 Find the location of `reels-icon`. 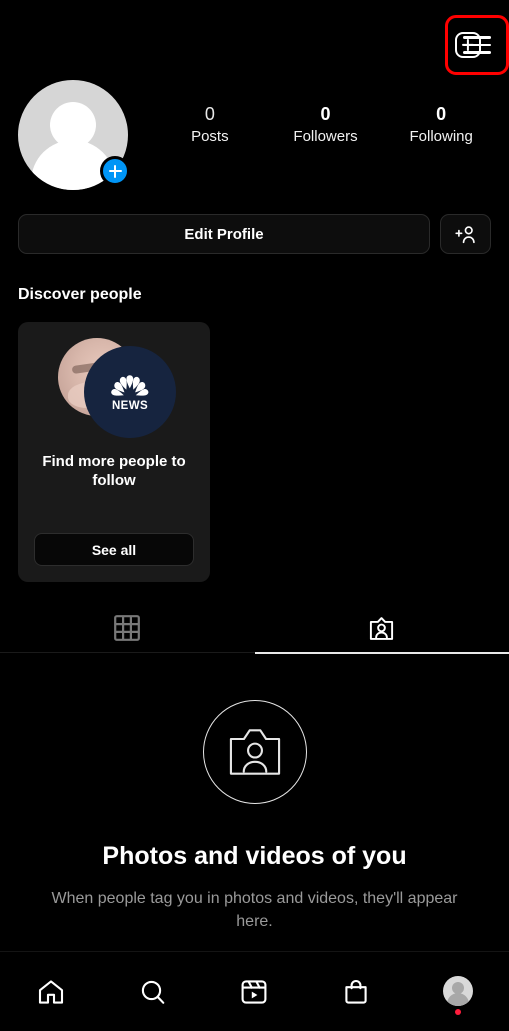

reels-icon is located at coordinates (254, 991).